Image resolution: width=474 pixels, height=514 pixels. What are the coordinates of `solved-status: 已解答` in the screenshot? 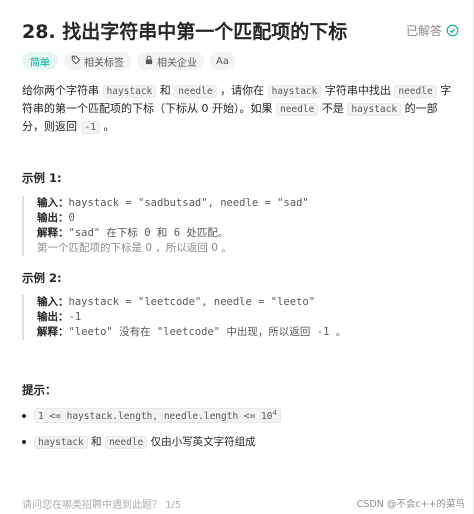 It's located at (432, 30).